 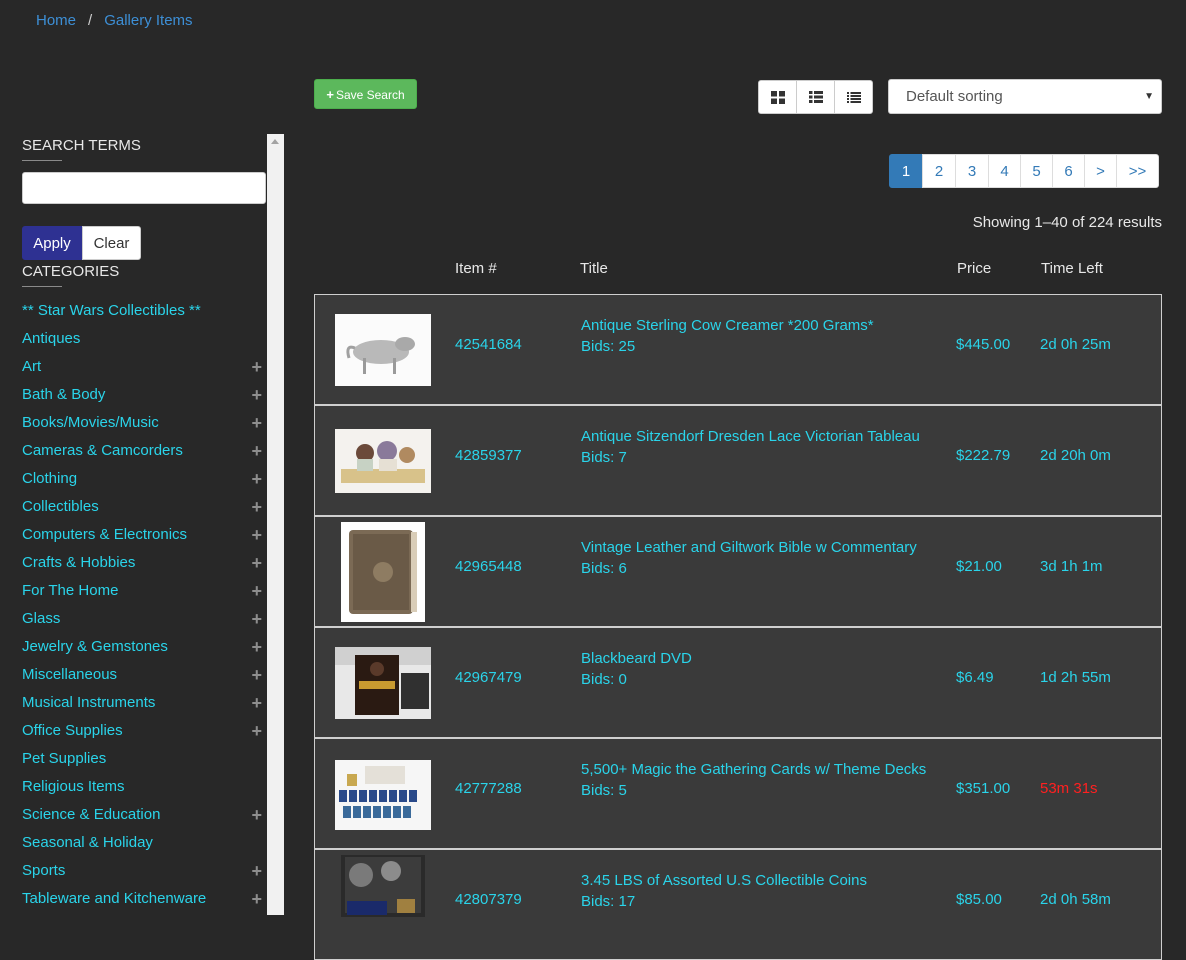 What do you see at coordinates (1025, 96) in the screenshot?
I see `sort-select: Default sorting ▼` at bounding box center [1025, 96].